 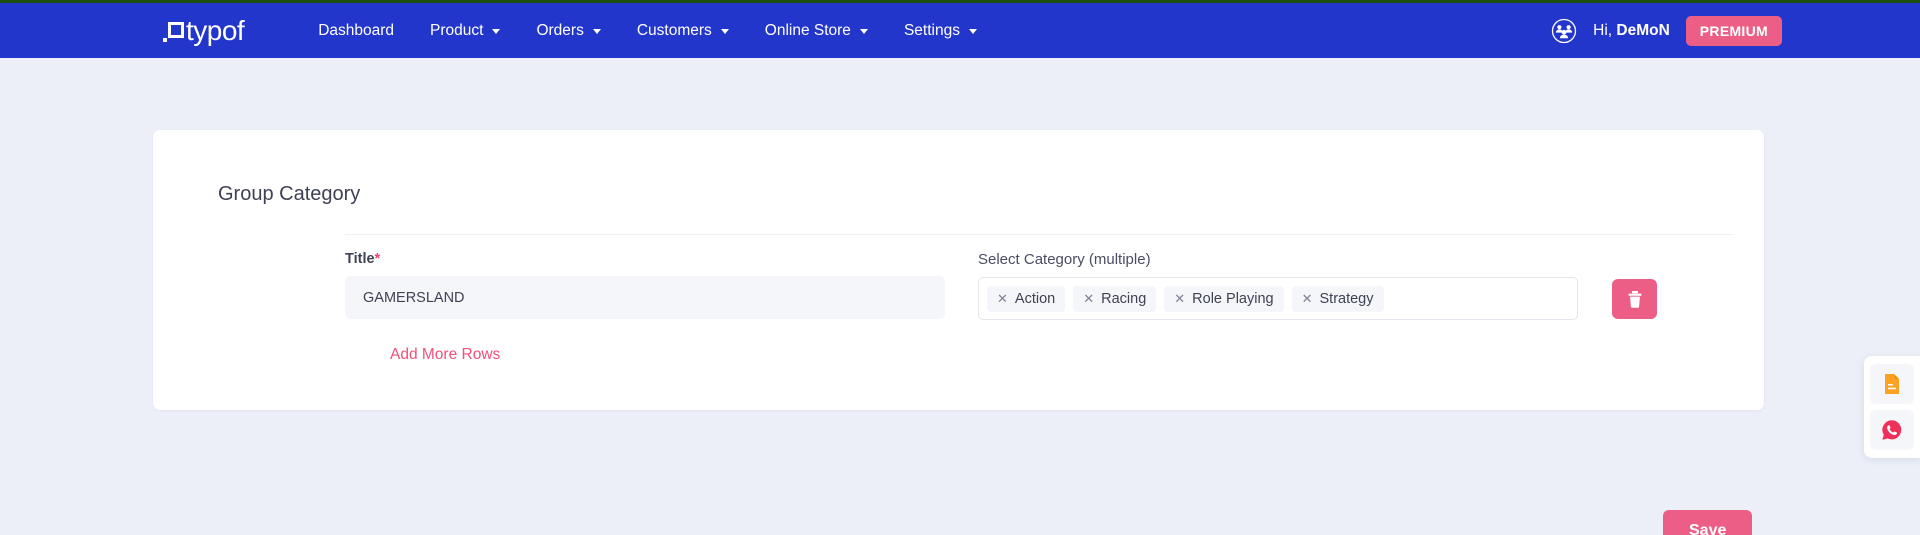 What do you see at coordinates (1643, 30) in the screenshot?
I see `greeting-username: DeMoN` at bounding box center [1643, 30].